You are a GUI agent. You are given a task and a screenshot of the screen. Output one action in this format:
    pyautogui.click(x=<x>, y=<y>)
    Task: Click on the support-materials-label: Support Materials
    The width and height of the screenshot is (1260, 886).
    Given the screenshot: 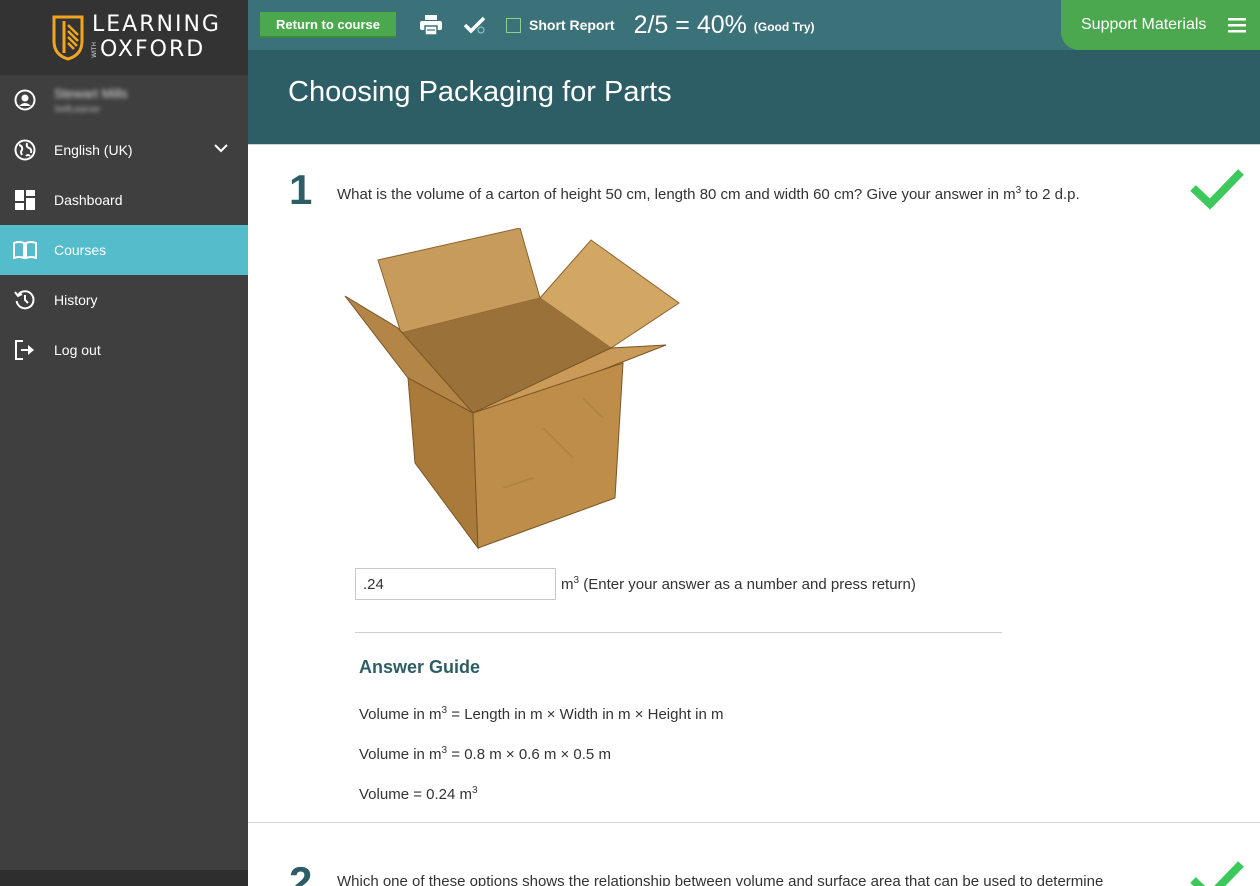 What is the action you would take?
    pyautogui.click(x=1144, y=24)
    